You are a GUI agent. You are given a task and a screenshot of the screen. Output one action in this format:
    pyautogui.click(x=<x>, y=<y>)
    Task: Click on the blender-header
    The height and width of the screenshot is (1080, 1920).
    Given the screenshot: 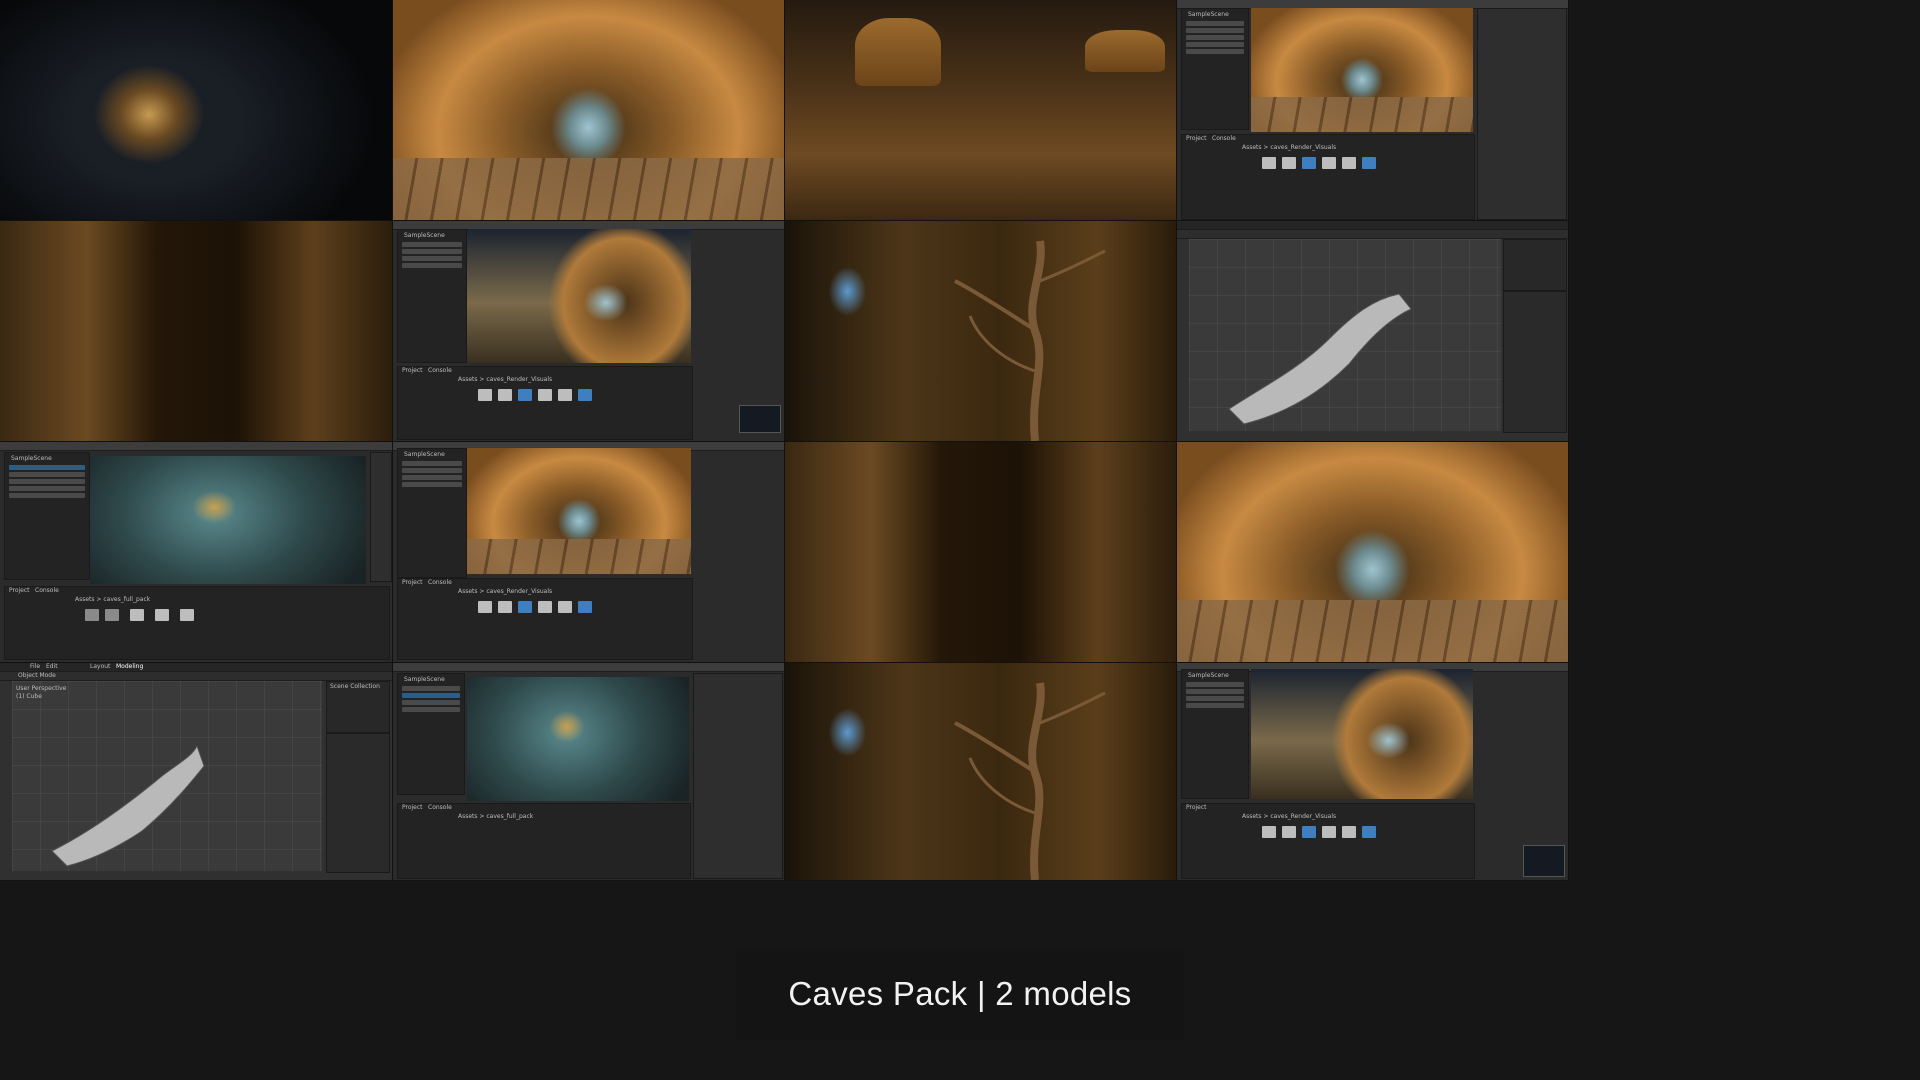 What is the action you would take?
    pyautogui.click(x=196, y=676)
    